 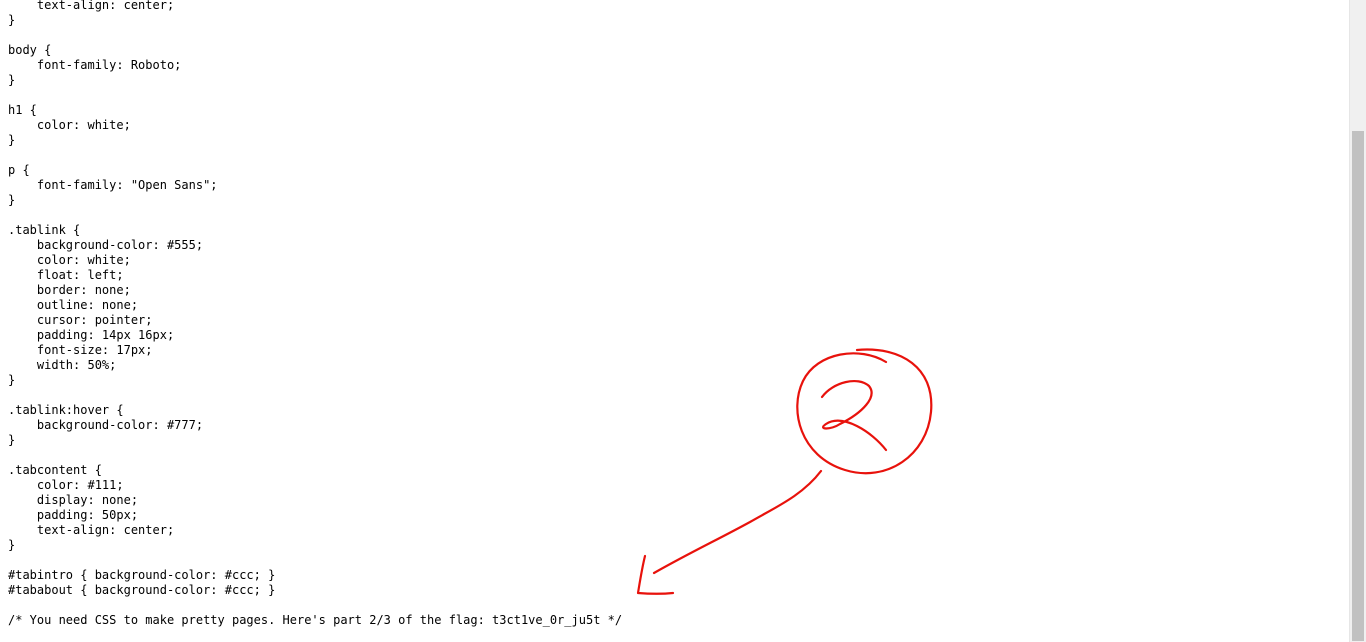 I want to click on code-line: background-color: #777;, so click(x=106, y=425).